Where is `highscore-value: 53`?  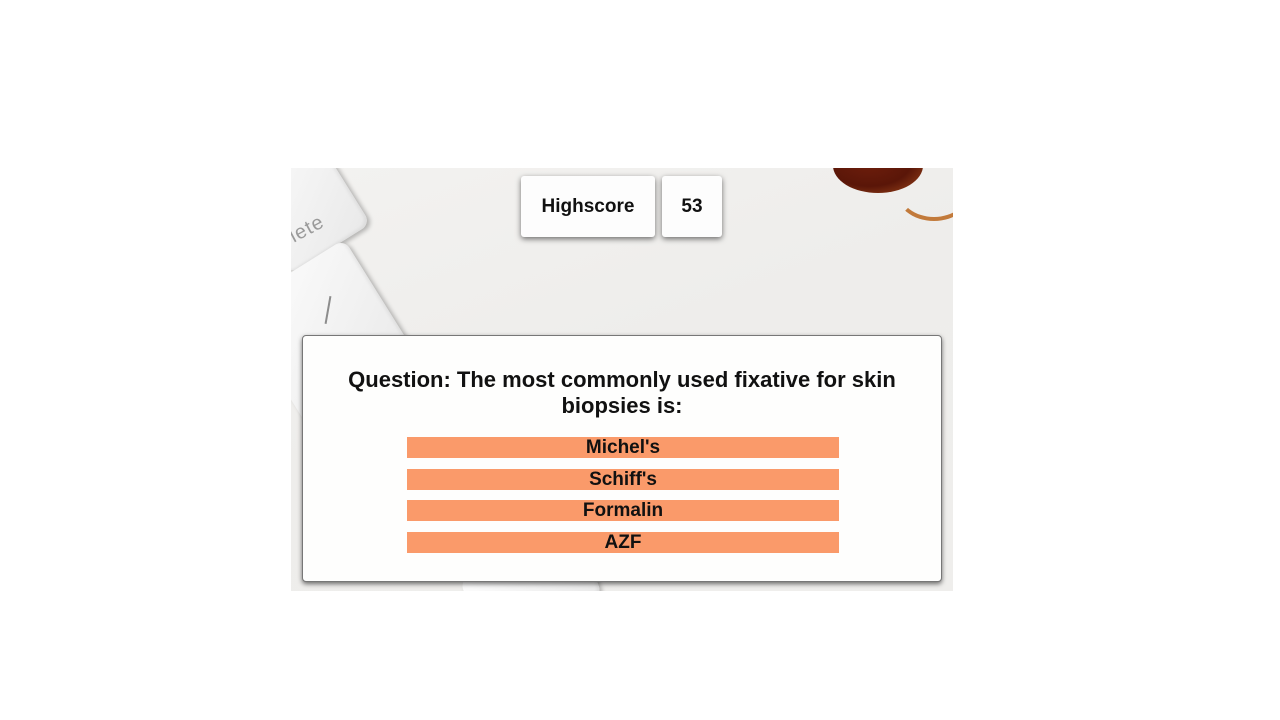 highscore-value: 53 is located at coordinates (692, 206).